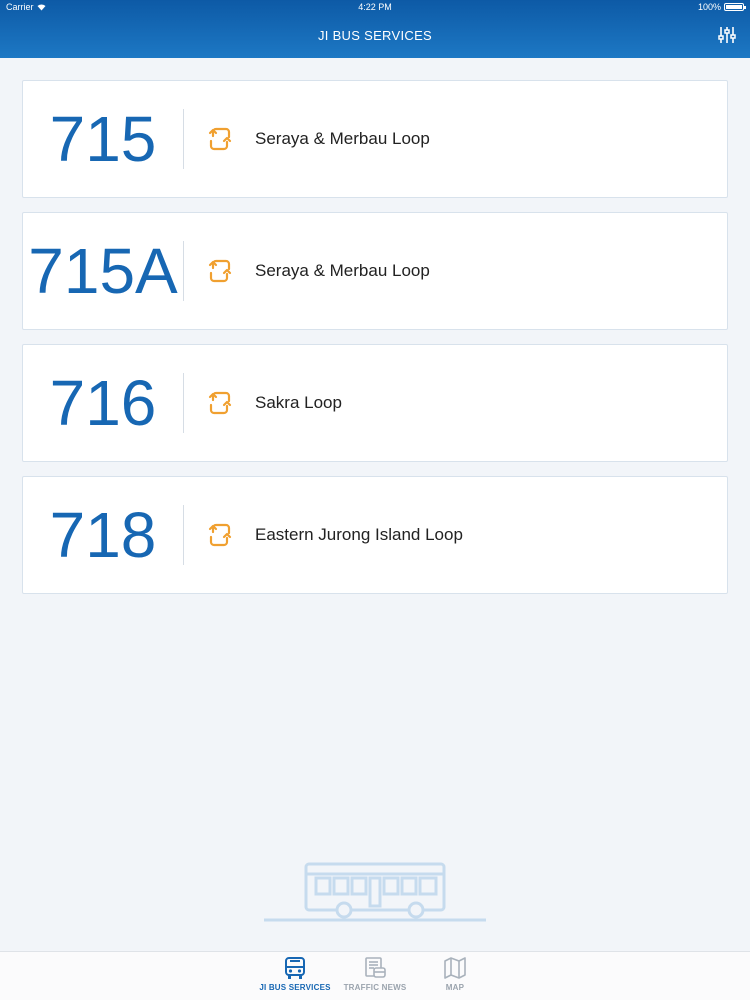 The height and width of the screenshot is (1000, 750). Describe the element at coordinates (375, 35) in the screenshot. I see `page-title: JI BUS SERVICES` at that location.